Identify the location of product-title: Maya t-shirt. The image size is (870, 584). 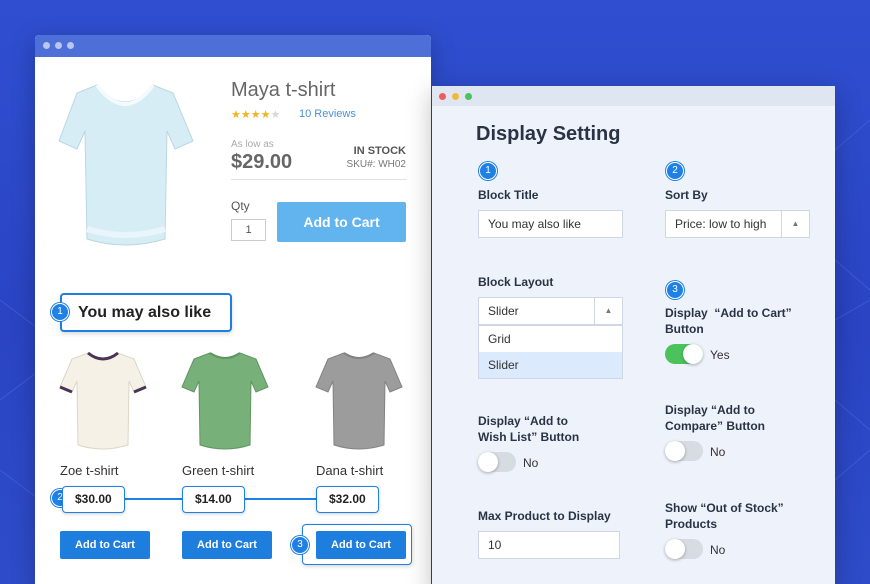
(283, 90).